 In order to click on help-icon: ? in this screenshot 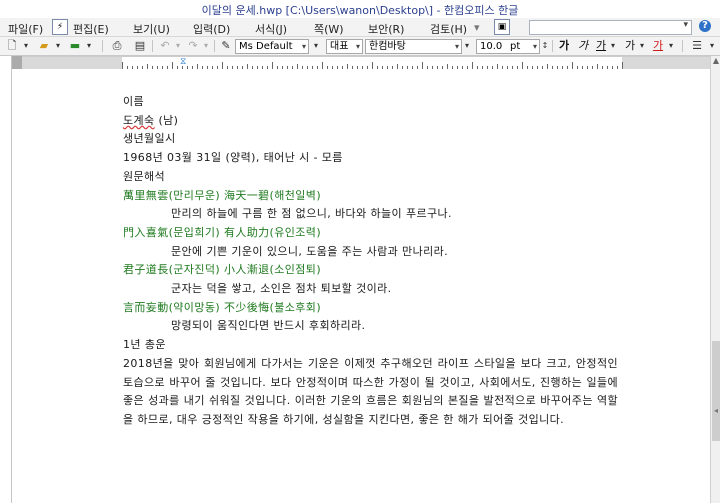, I will do `click(705, 26)`.